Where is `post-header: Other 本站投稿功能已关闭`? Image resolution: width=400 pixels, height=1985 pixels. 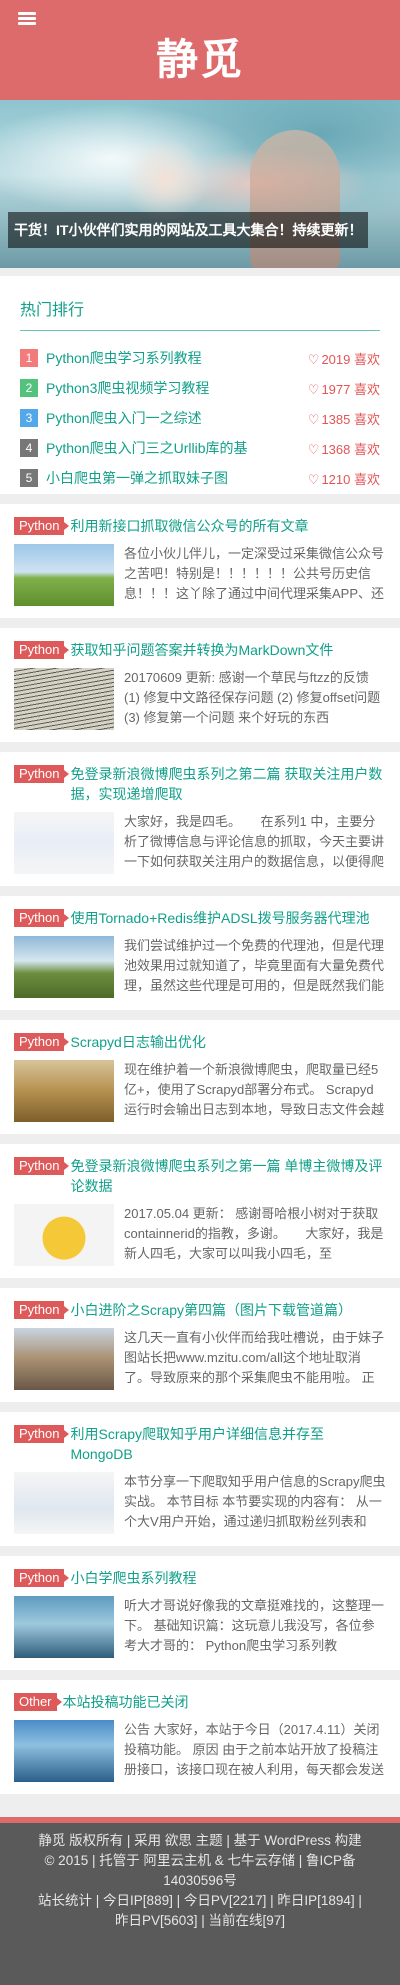
post-header: Other 本站投稿功能已关闭 is located at coordinates (200, 1702).